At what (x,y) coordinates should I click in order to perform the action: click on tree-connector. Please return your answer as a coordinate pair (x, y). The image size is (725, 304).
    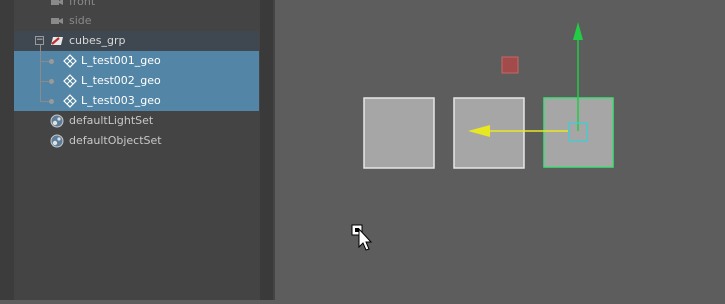
    Looking at the image, I should click on (40, 73).